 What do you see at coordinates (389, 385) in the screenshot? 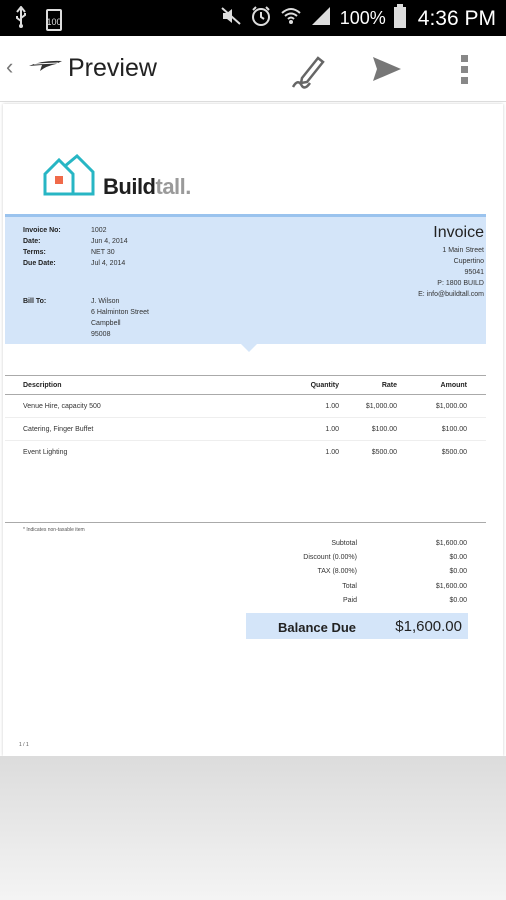
I see `col-rate: Rate` at bounding box center [389, 385].